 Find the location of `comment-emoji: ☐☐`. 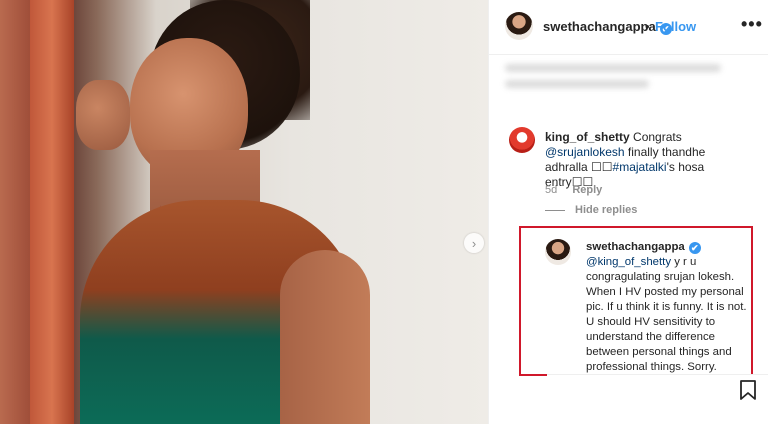

comment-emoji: ☐☐ is located at coordinates (602, 167).